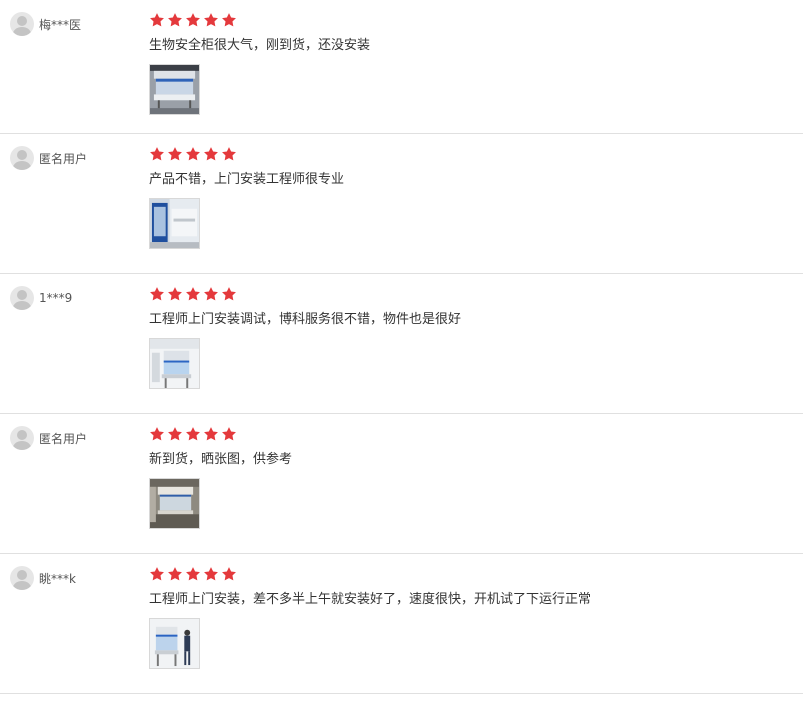 The width and height of the screenshot is (803, 709). Describe the element at coordinates (60, 24) in the screenshot. I see `review-username: 梅***医` at that location.